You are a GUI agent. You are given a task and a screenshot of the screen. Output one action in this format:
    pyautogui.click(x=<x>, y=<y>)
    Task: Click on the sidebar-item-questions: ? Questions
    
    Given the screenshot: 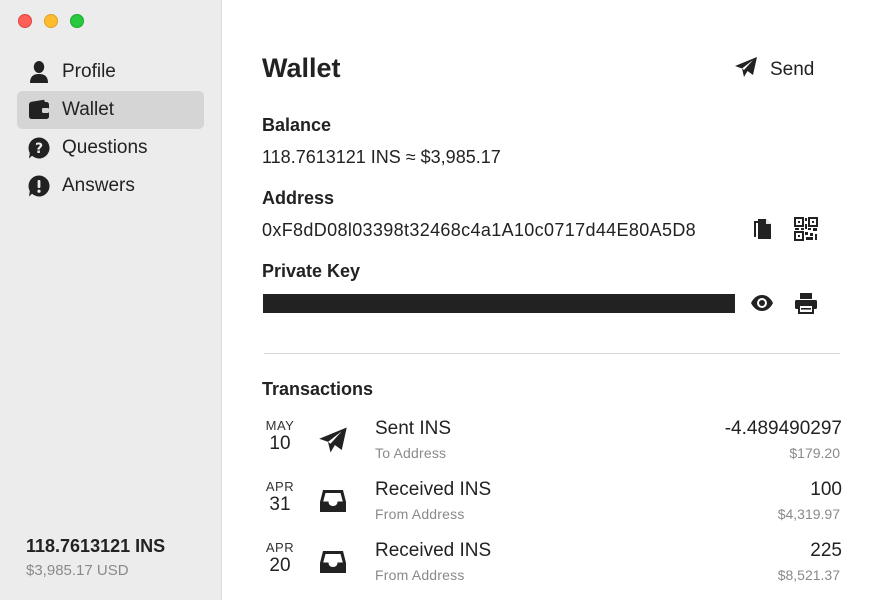 What is the action you would take?
    pyautogui.click(x=110, y=148)
    